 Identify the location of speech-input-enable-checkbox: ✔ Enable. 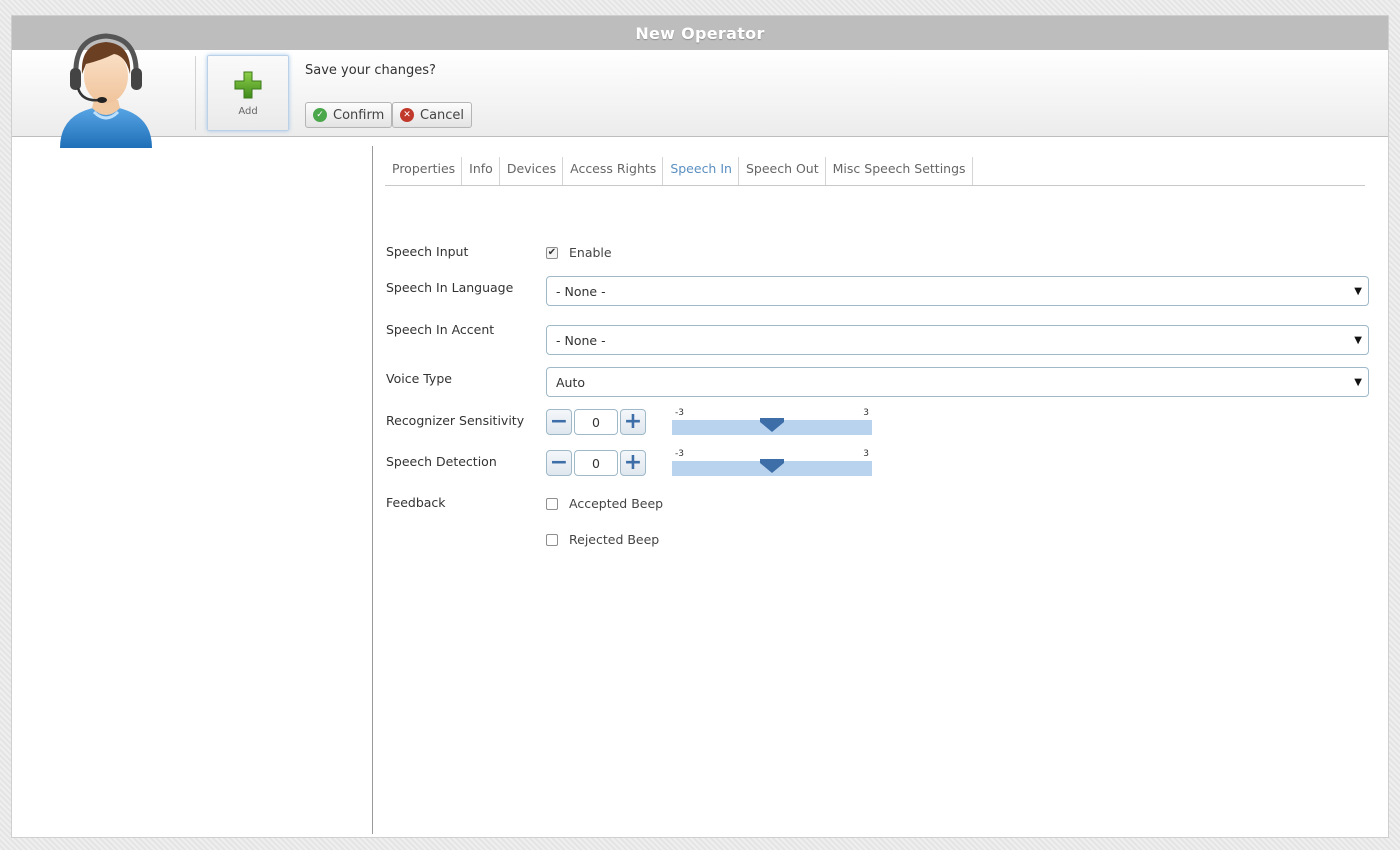
(579, 252).